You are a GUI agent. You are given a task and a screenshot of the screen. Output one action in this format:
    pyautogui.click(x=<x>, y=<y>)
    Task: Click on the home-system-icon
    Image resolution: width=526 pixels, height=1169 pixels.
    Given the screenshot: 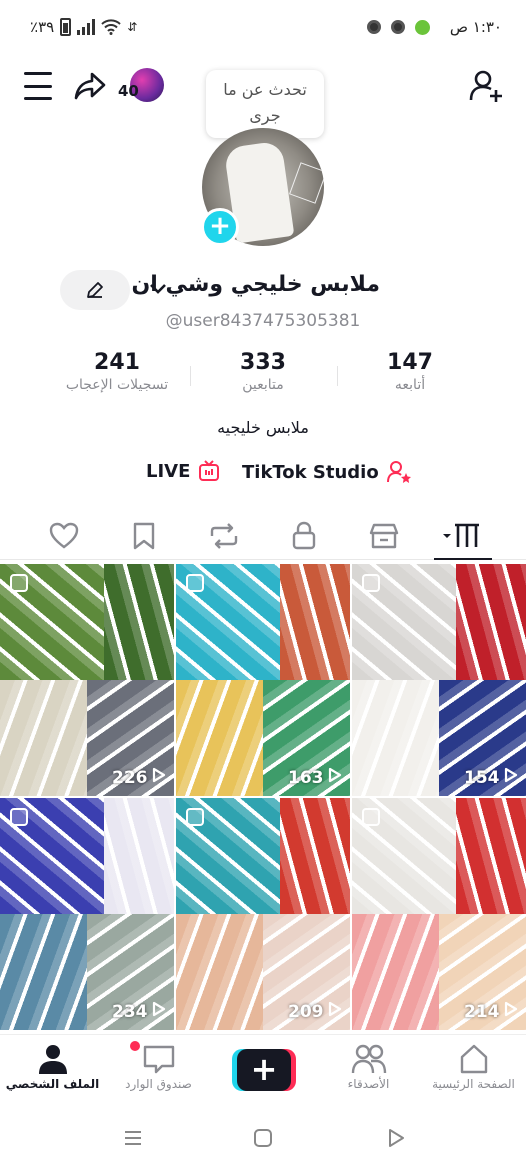 What is the action you would take?
    pyautogui.click(x=263, y=1138)
    